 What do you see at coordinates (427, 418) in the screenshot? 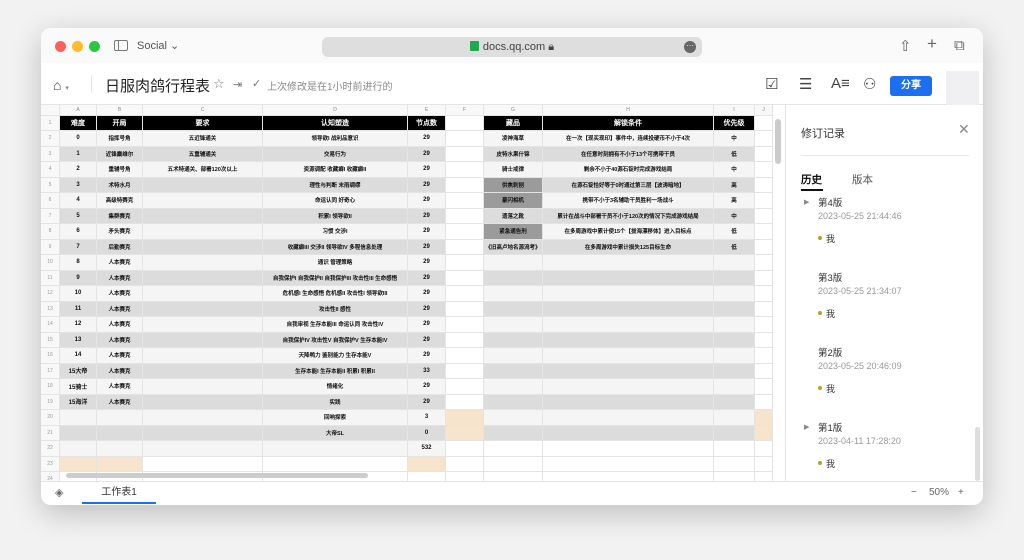
I see `cell: 3` at bounding box center [427, 418].